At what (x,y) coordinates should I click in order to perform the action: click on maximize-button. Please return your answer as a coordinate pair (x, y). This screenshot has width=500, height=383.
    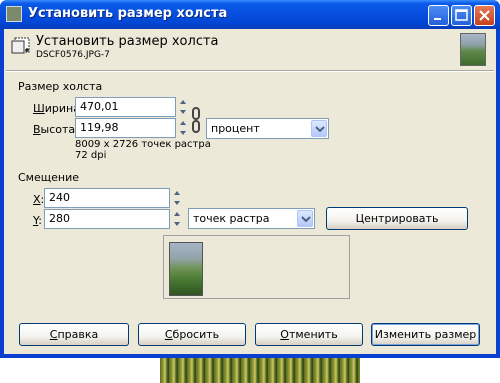
    Looking at the image, I should click on (461, 15).